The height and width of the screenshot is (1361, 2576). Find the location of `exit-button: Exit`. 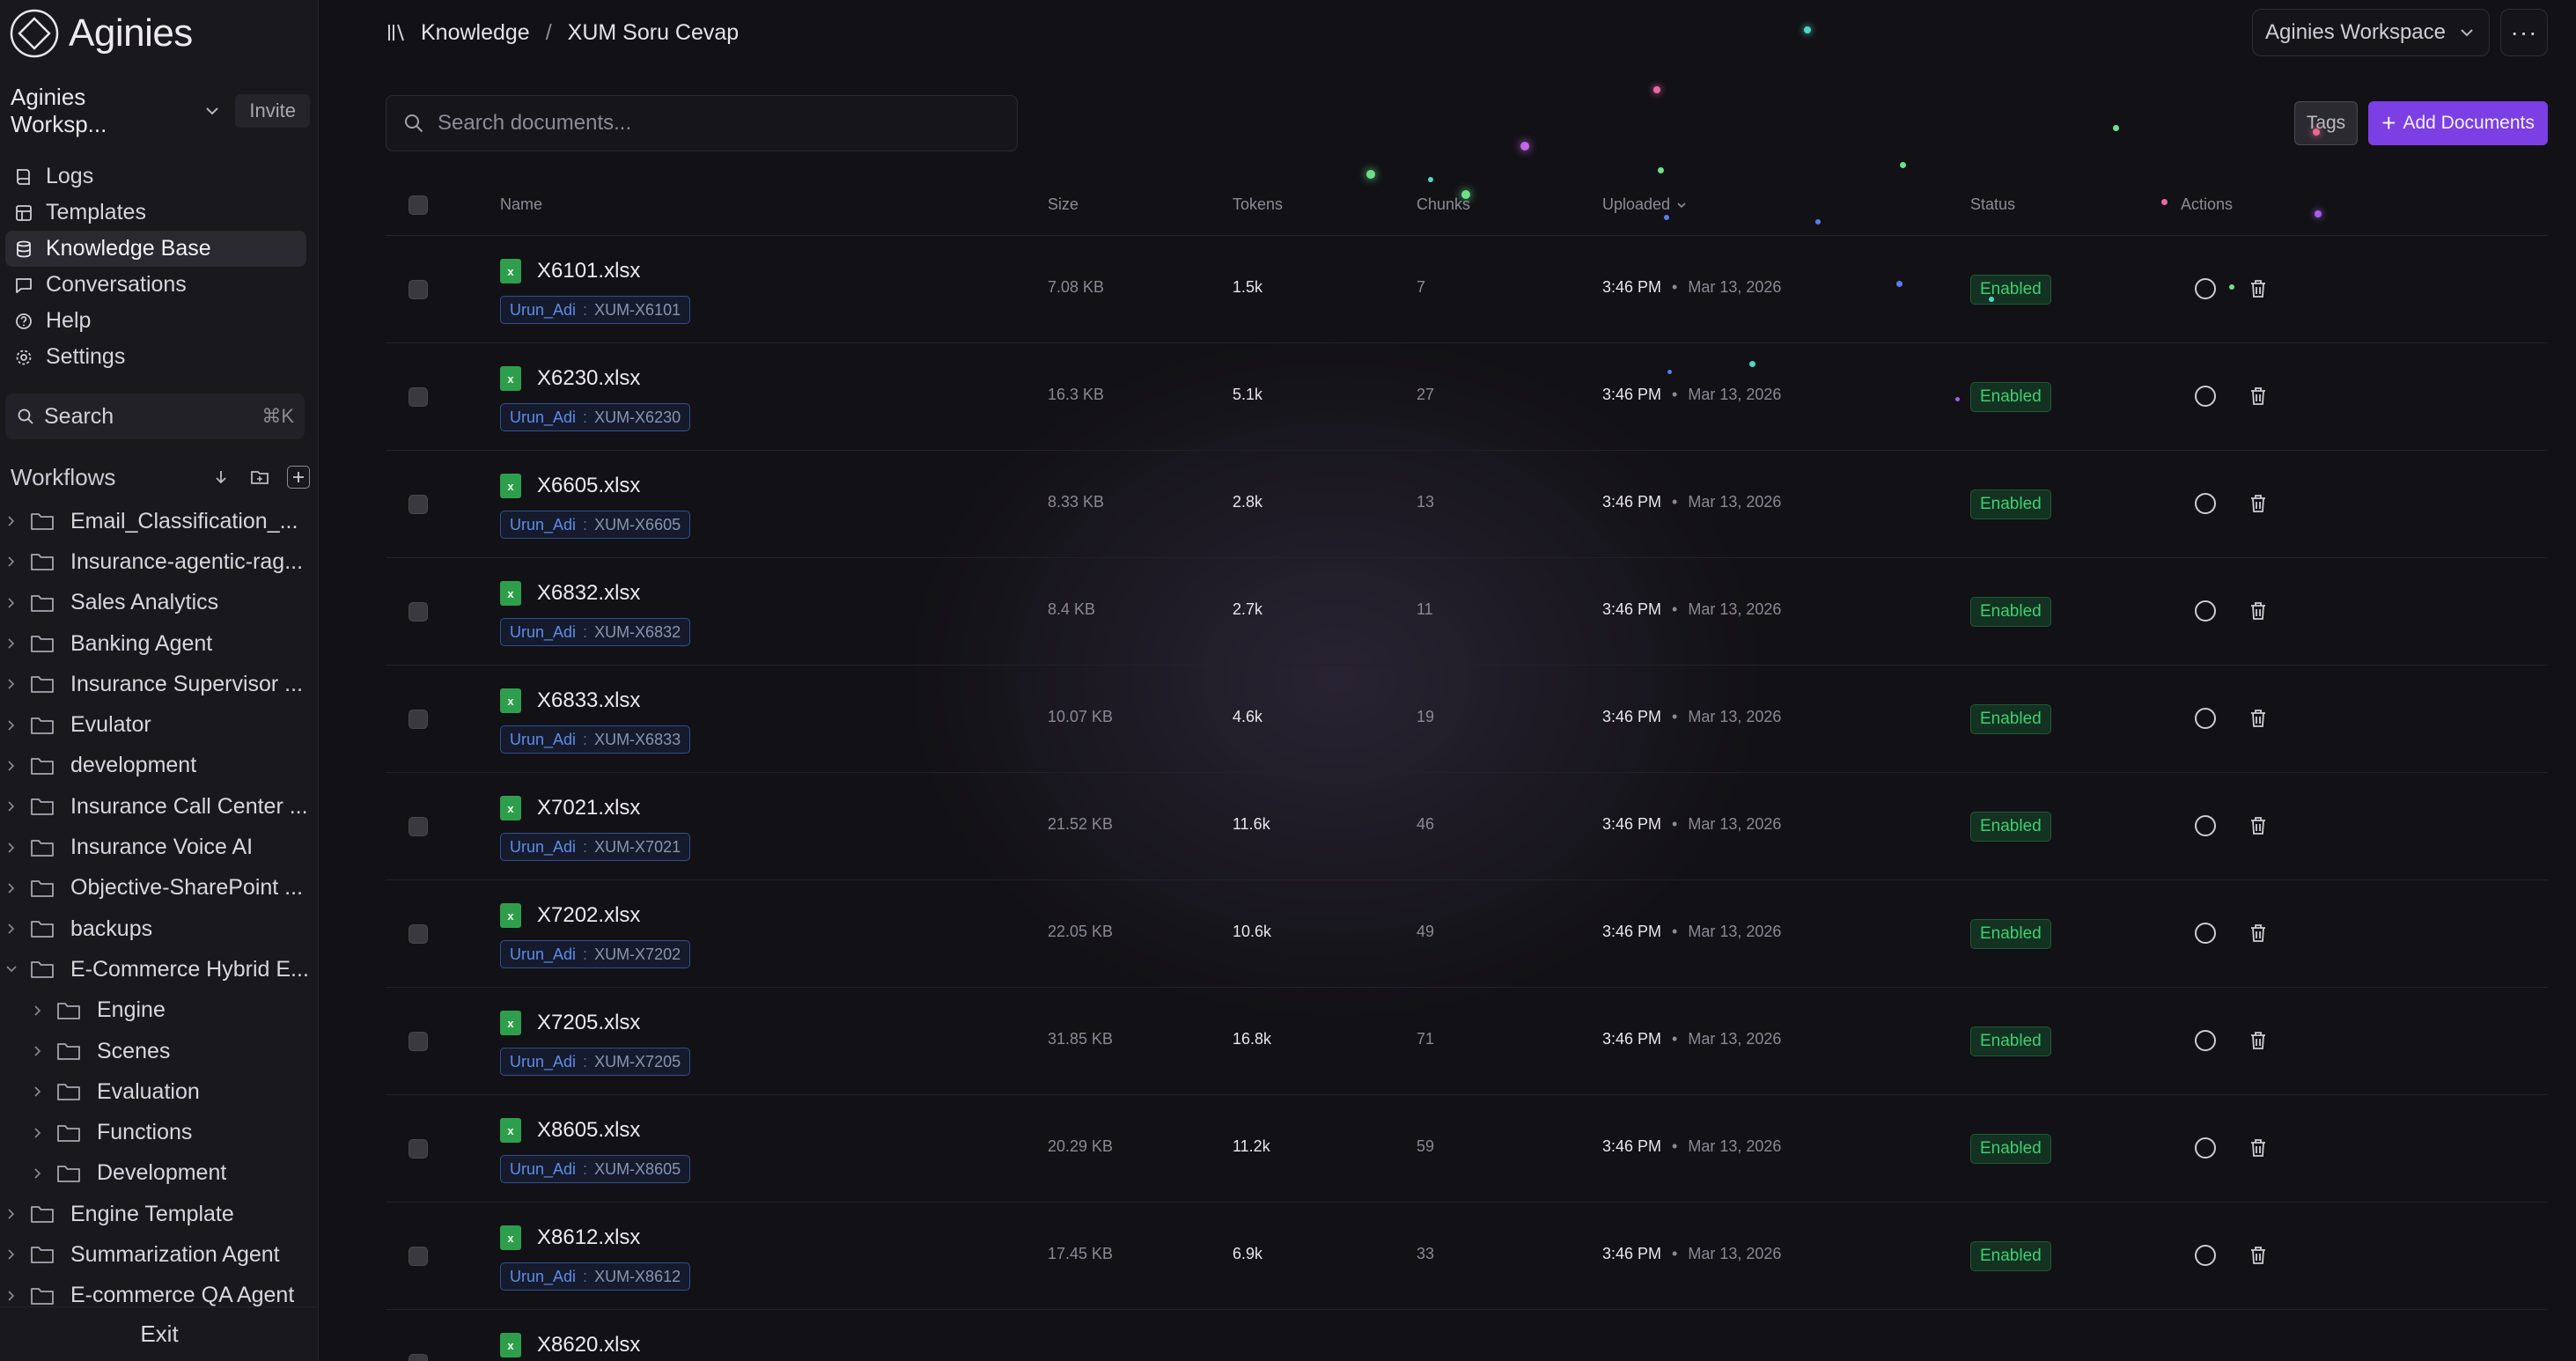

exit-button: Exit is located at coordinates (159, 1333).